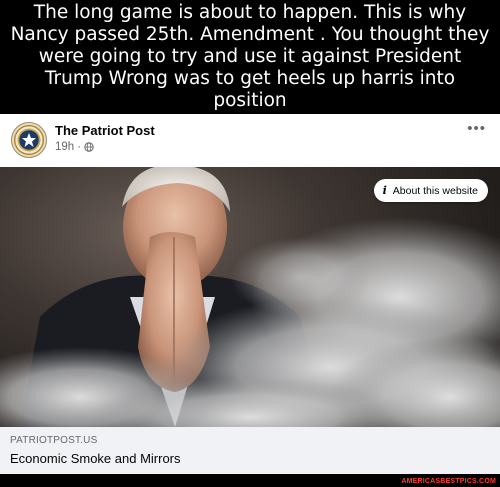  Describe the element at coordinates (89, 147) in the screenshot. I see `globe-icon` at that location.